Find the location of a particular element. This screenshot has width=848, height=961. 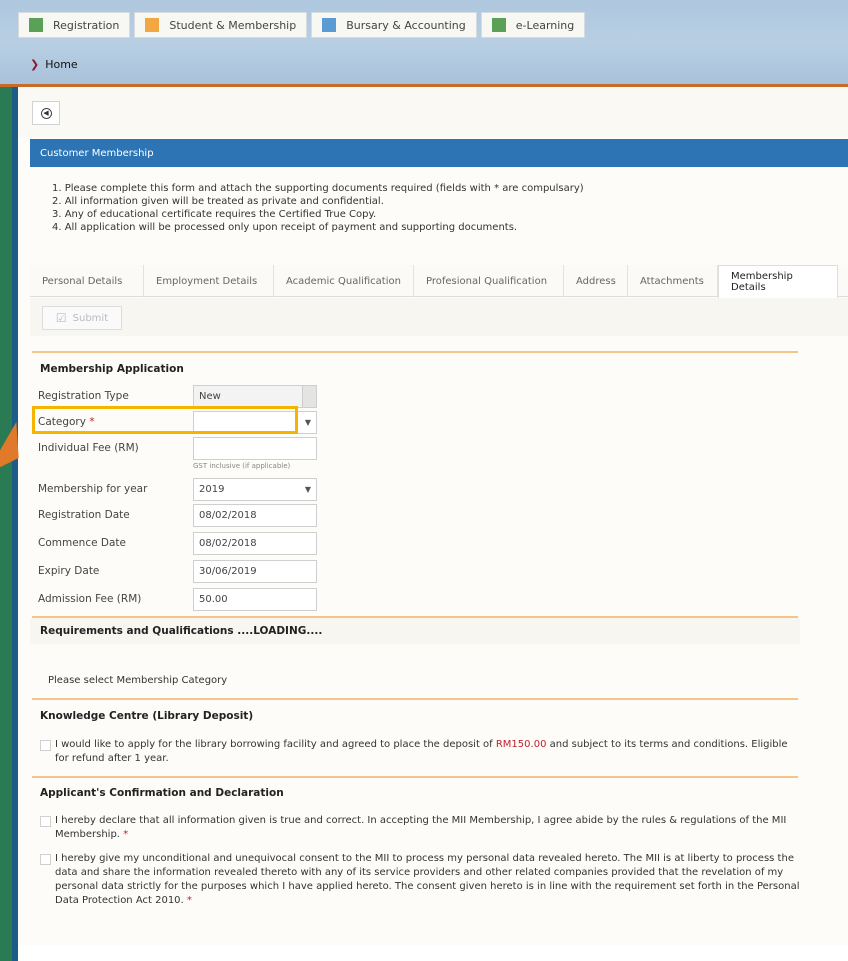

admission-fee-field: 50.00 is located at coordinates (255, 599).